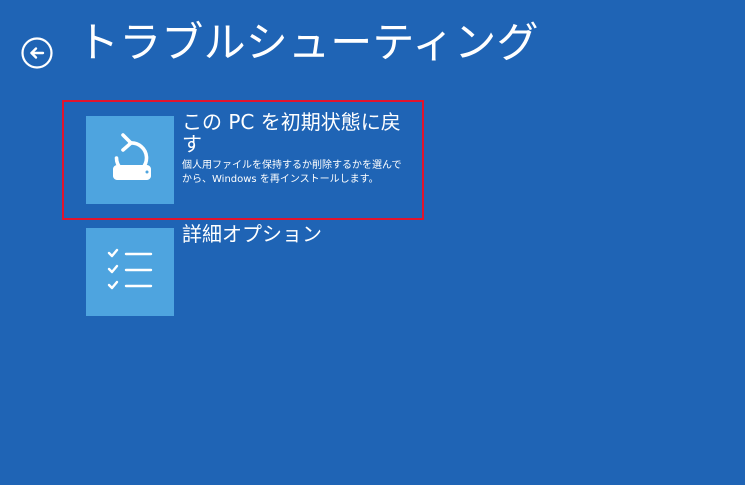 This screenshot has height=485, width=745. I want to click on reset-this-pc-tile, so click(130, 160).